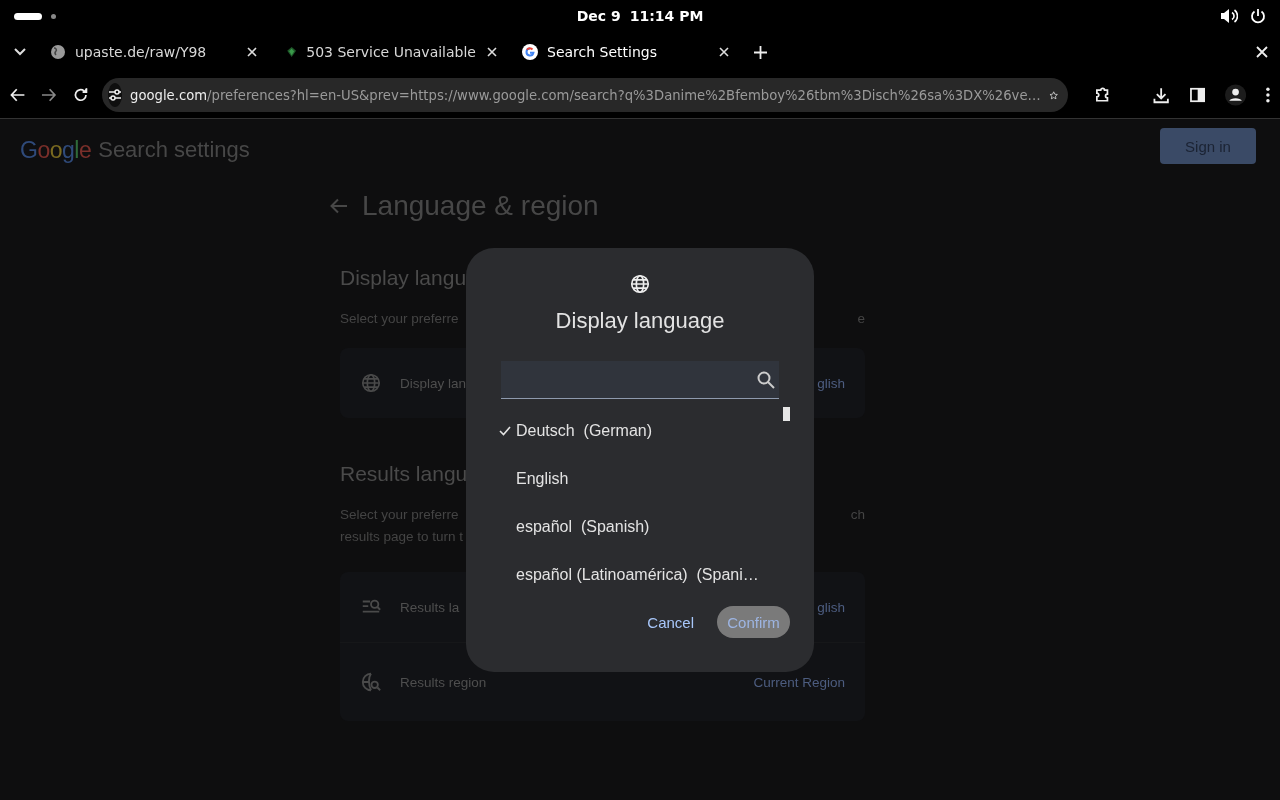 The image size is (1280, 800). What do you see at coordinates (530, 52) in the screenshot?
I see `google-icon` at bounding box center [530, 52].